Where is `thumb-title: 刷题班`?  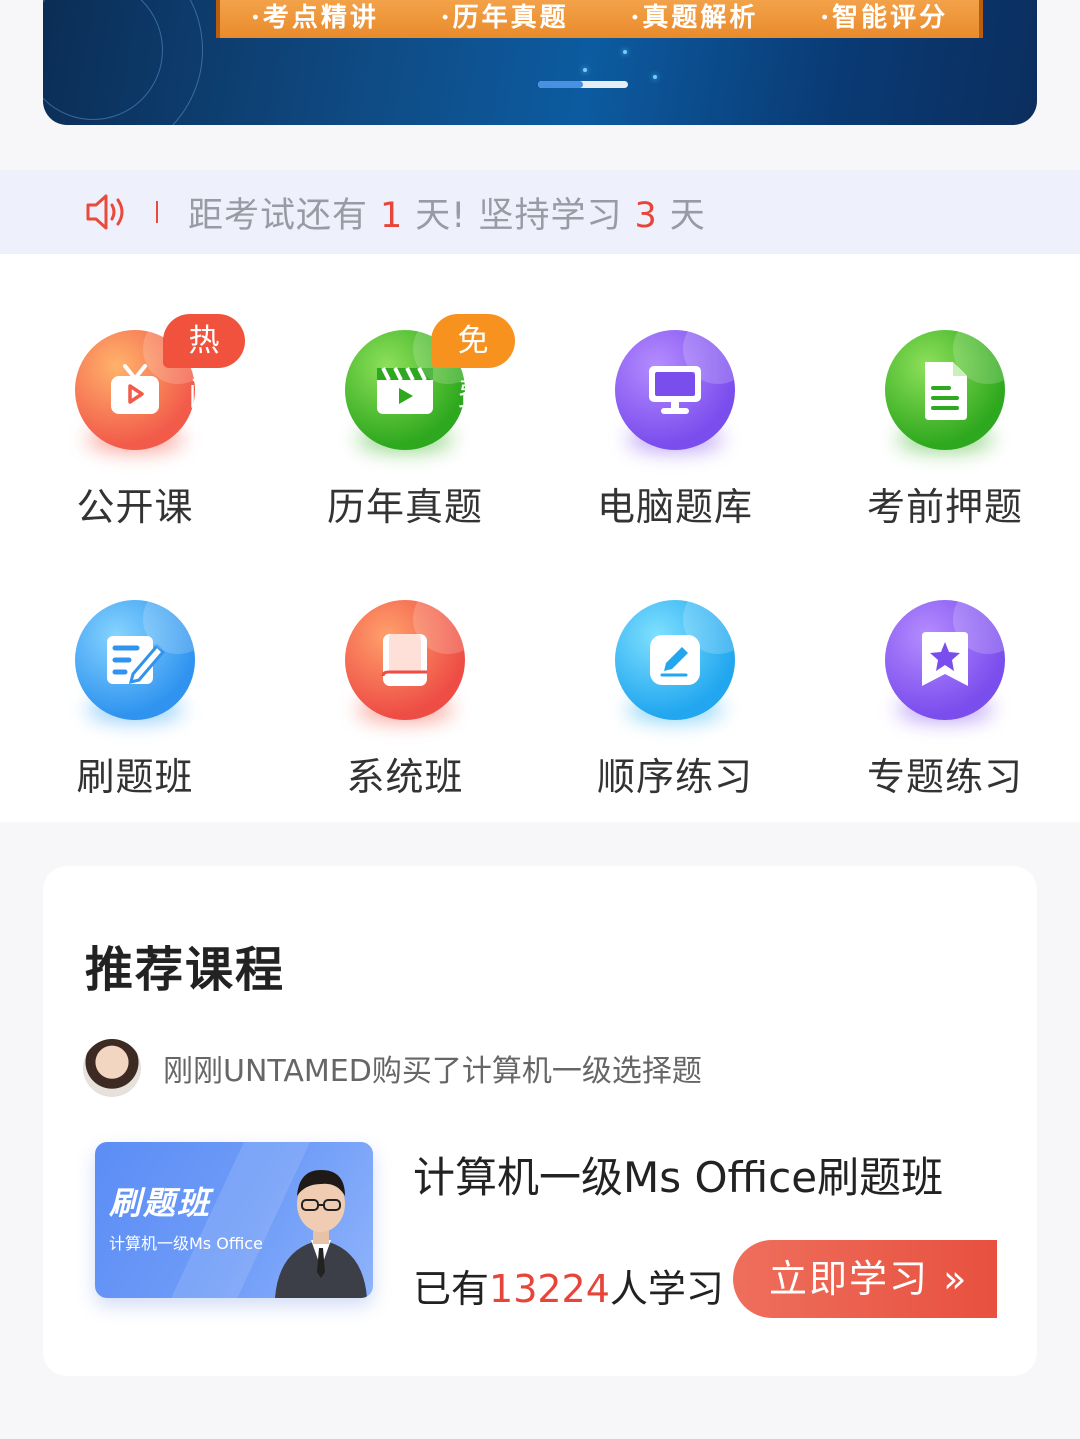
thumb-title: 刷题班 is located at coordinates (160, 1203).